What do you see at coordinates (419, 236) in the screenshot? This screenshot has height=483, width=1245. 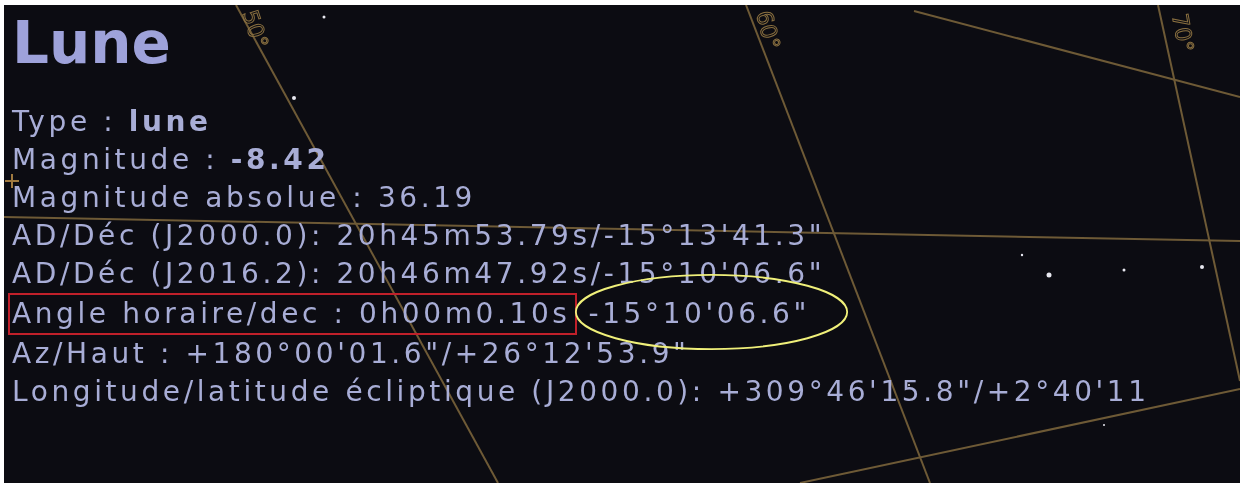 I see `info-line: AD/Déc (J2000.0): 20h45m53.79s/-15°13'41.3"` at bounding box center [419, 236].